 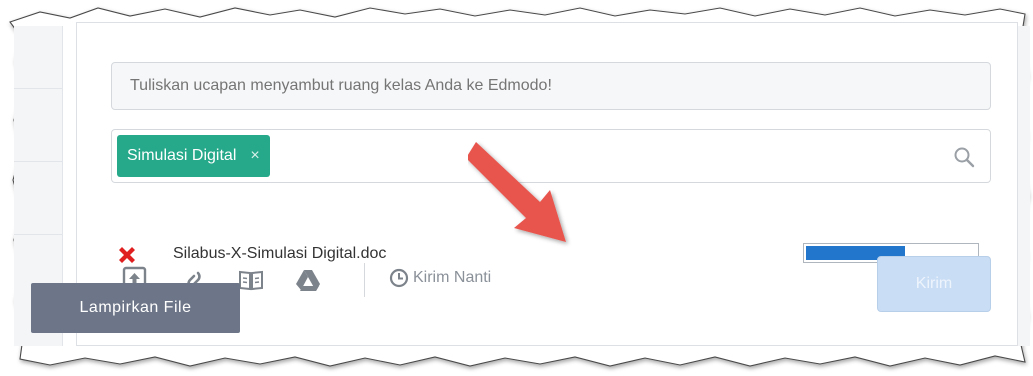 What do you see at coordinates (182, 155) in the screenshot?
I see `recipient-chip-label: Simulasi Digital` at bounding box center [182, 155].